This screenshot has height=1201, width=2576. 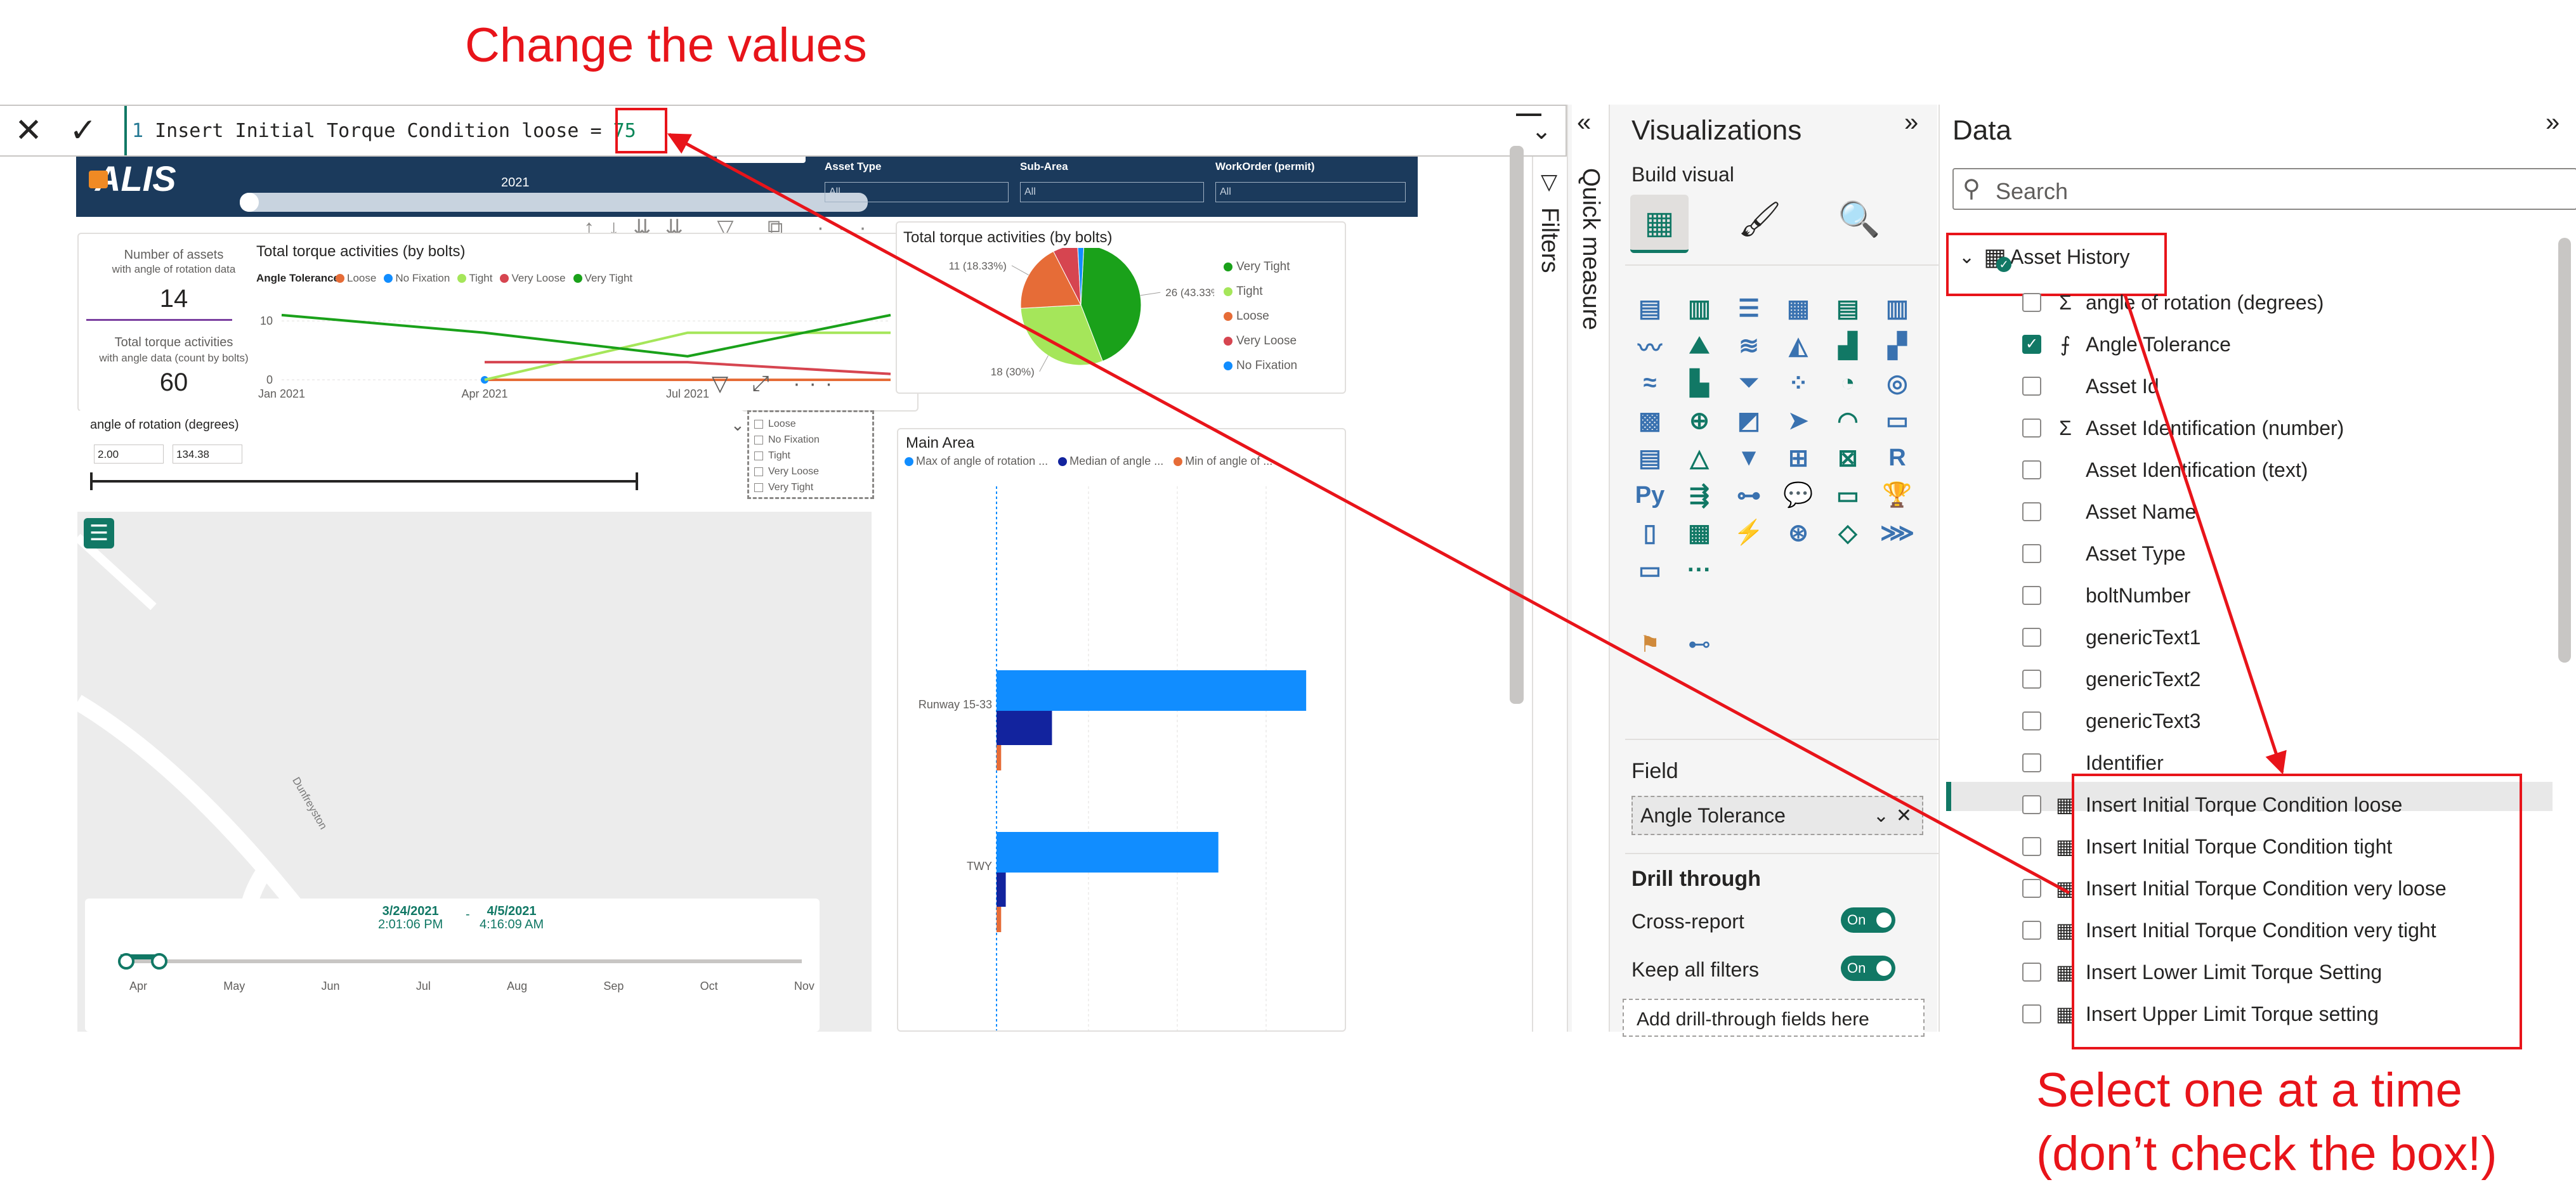 I want to click on tolerance-option: Tight, so click(x=810, y=456).